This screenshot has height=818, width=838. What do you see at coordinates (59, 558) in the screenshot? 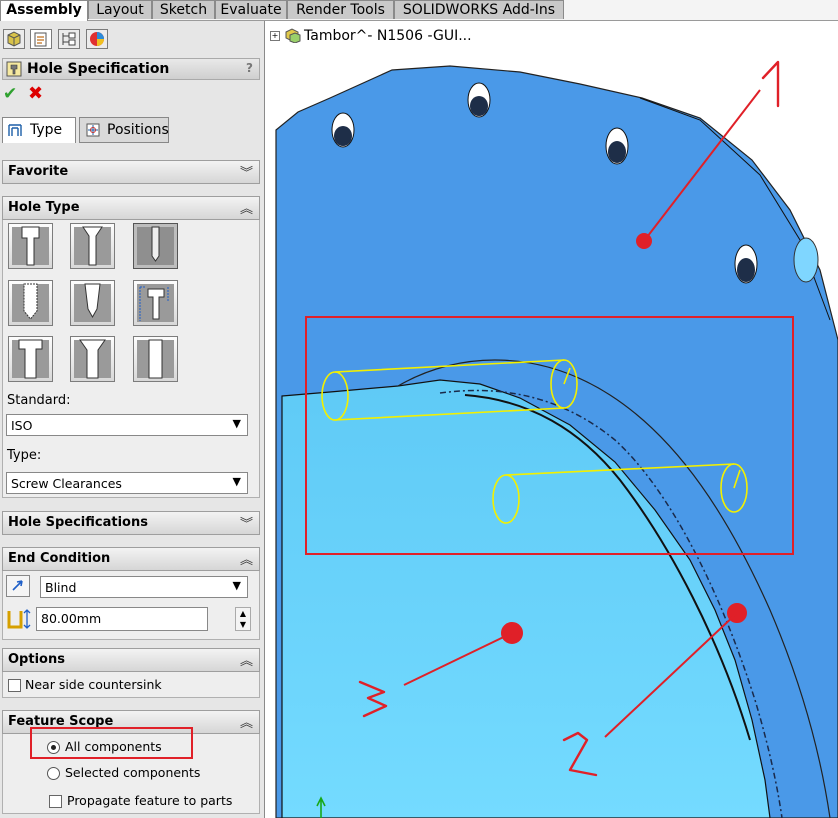
I see `end-condition-title: End Condition` at bounding box center [59, 558].